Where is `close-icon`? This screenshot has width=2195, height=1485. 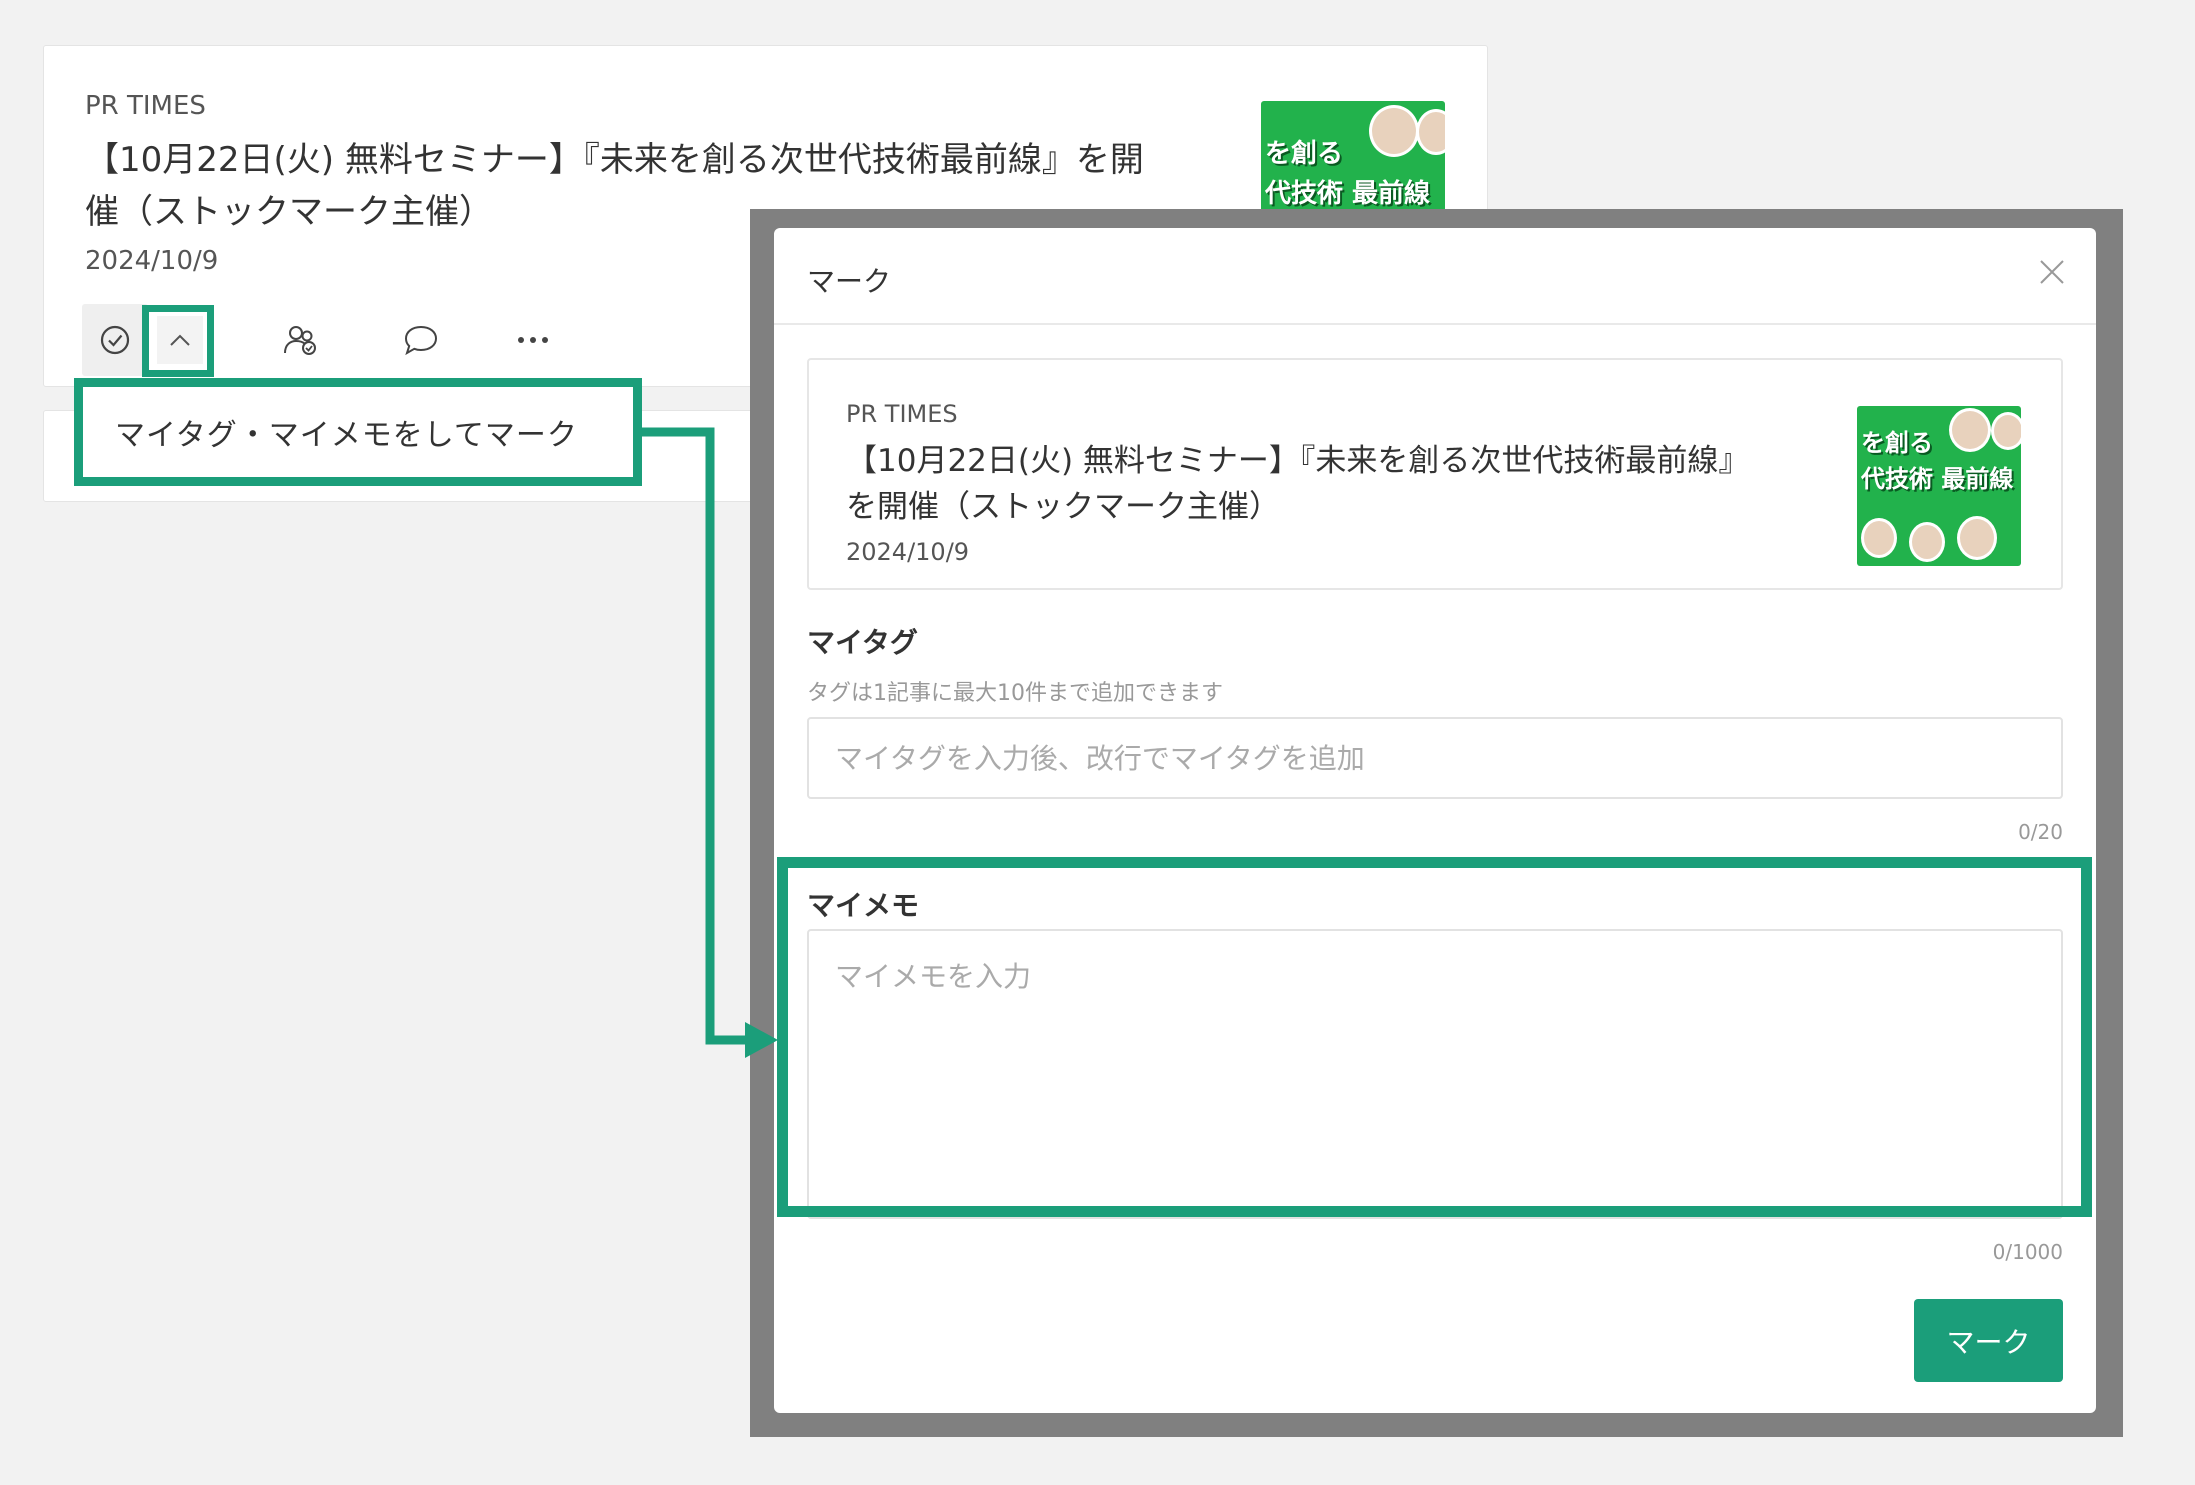 close-icon is located at coordinates (2052, 272).